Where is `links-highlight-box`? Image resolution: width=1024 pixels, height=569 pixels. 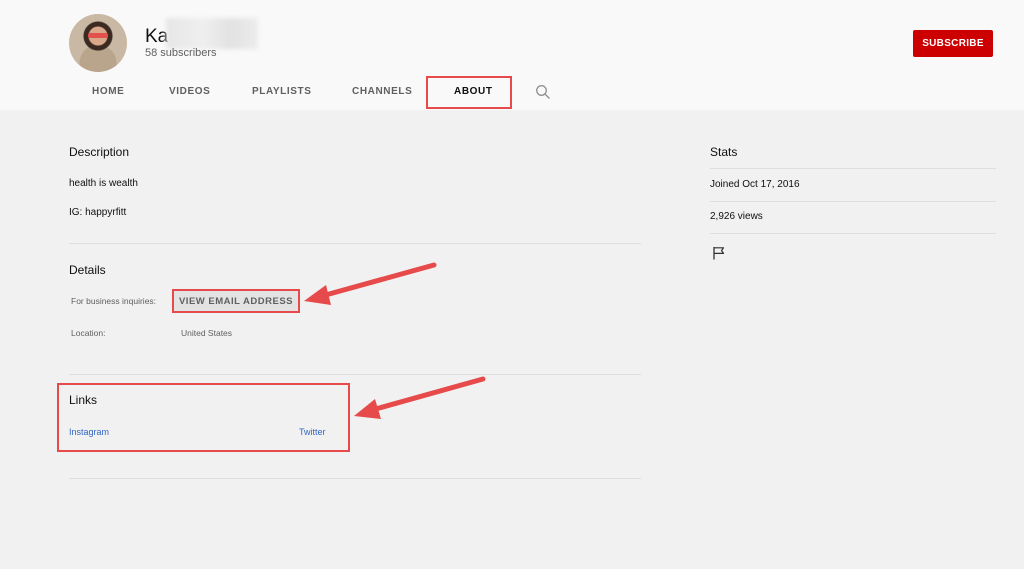
links-highlight-box is located at coordinates (203, 417).